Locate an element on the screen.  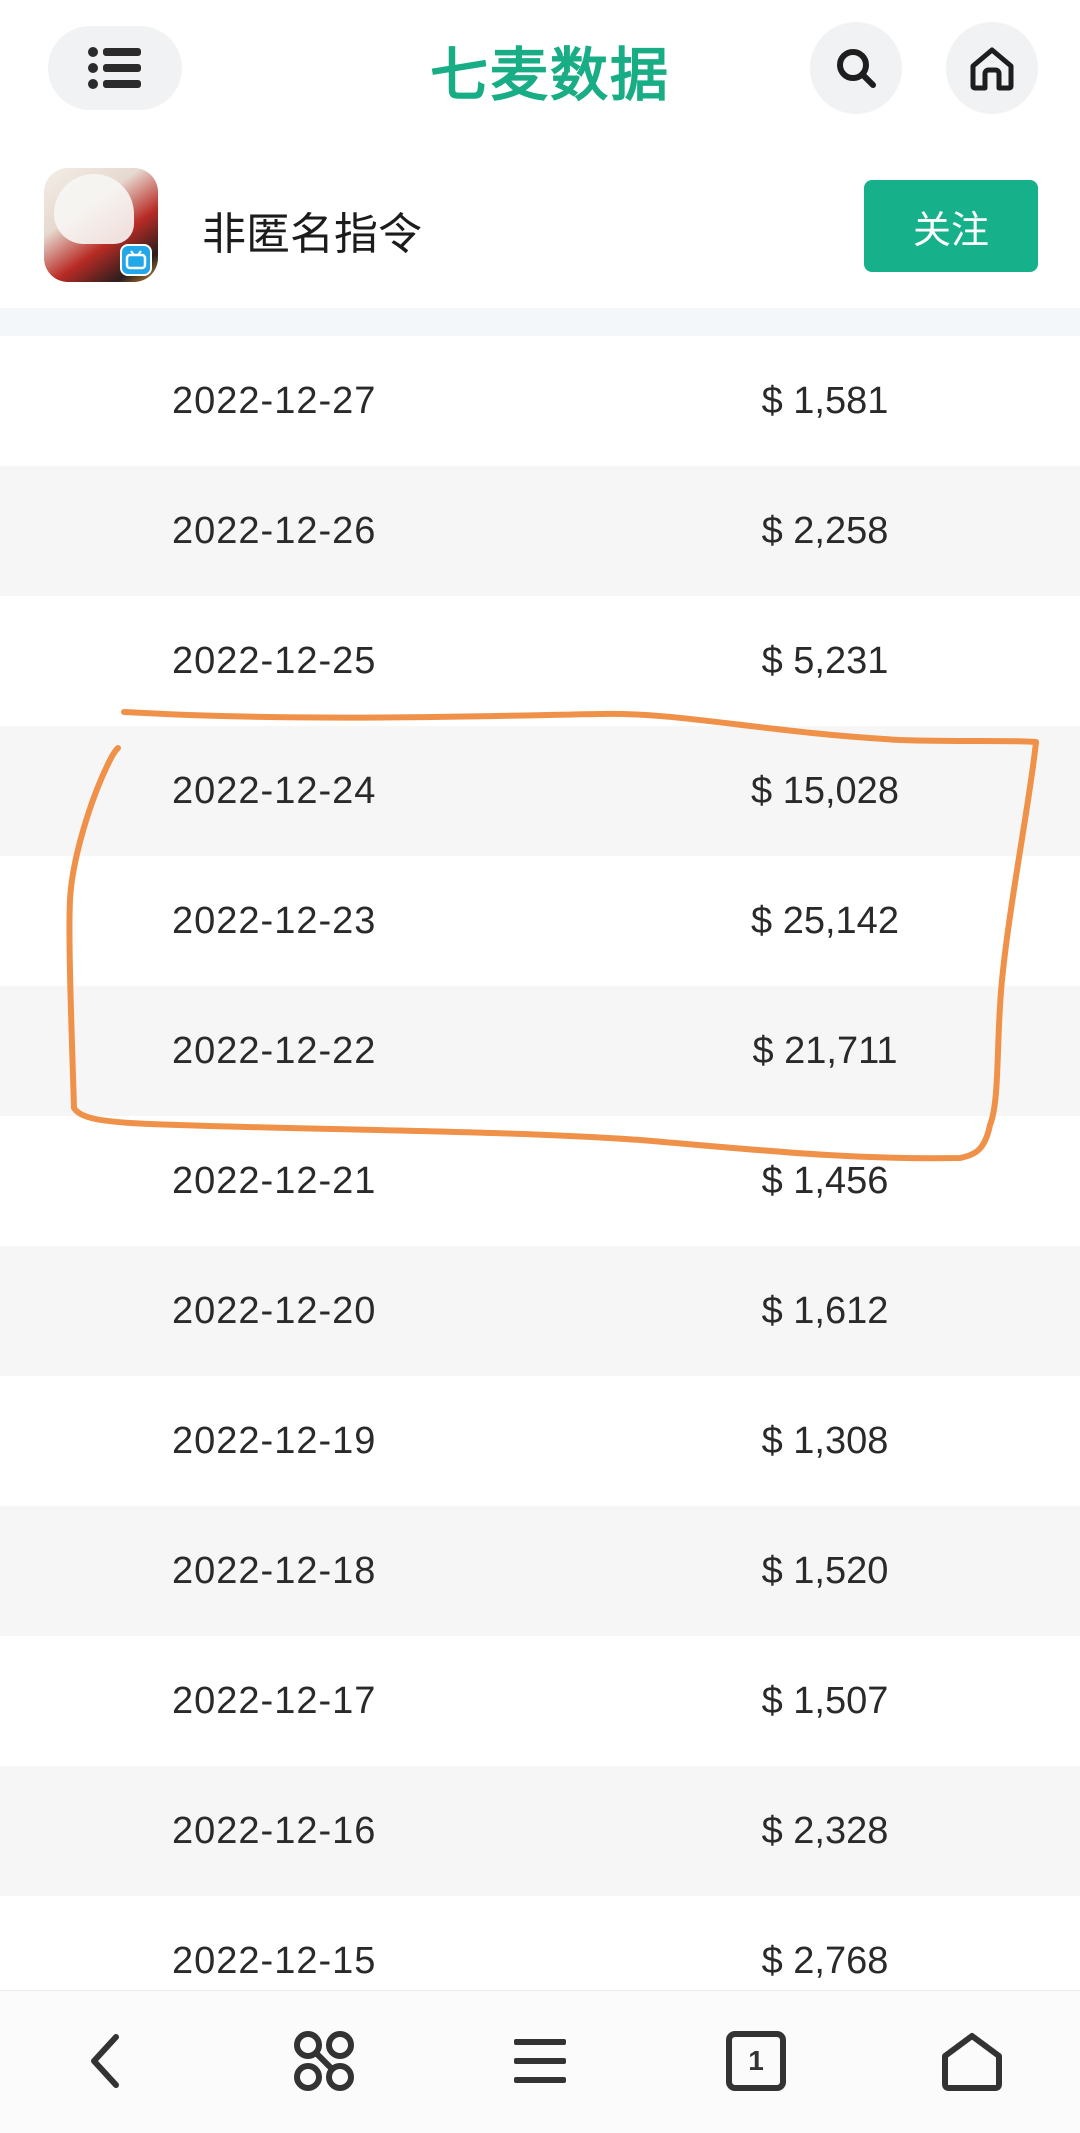
row-date: 2022-12-17 is located at coordinates (274, 1700).